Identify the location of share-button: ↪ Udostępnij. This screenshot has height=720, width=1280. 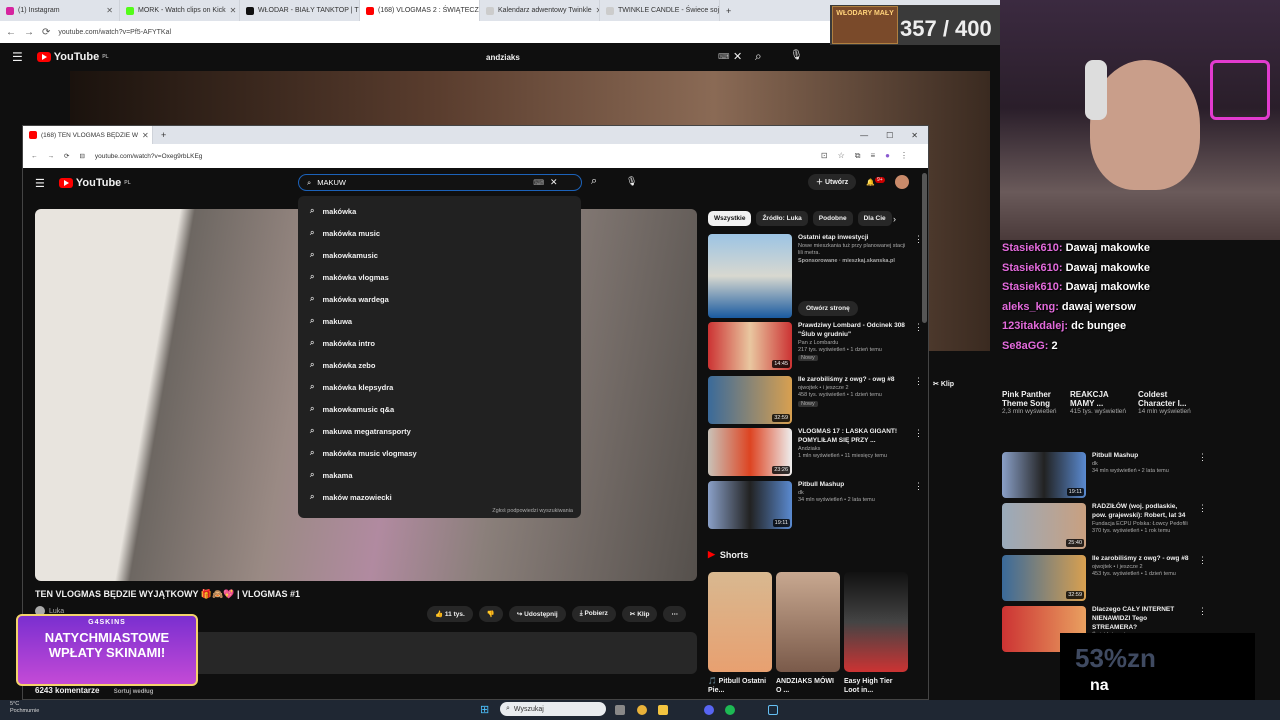
(537, 614).